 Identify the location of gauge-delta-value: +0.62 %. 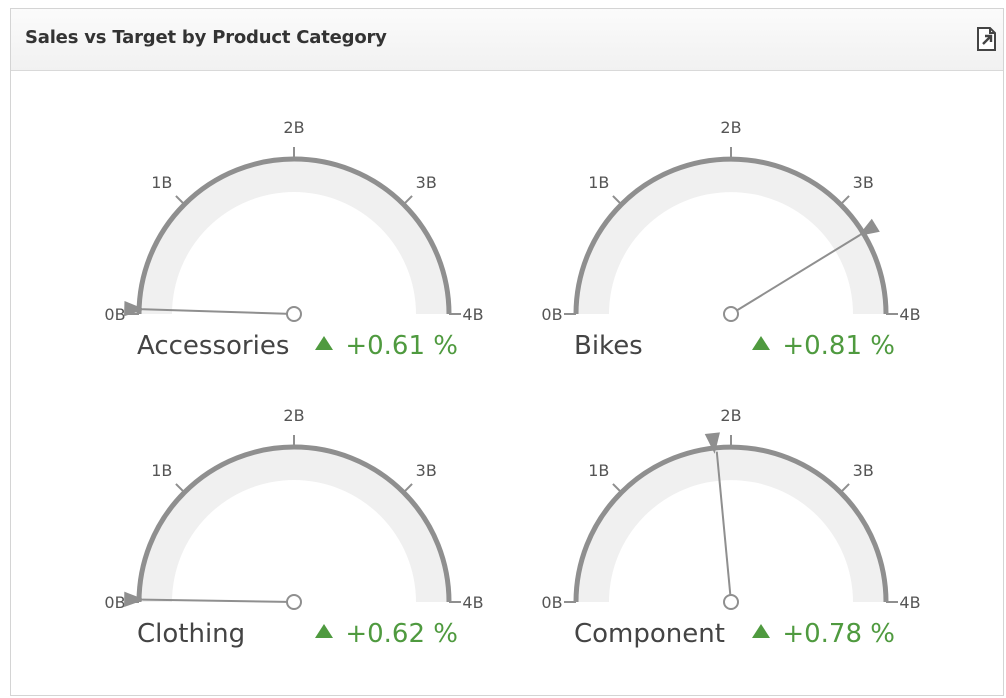
(401, 634).